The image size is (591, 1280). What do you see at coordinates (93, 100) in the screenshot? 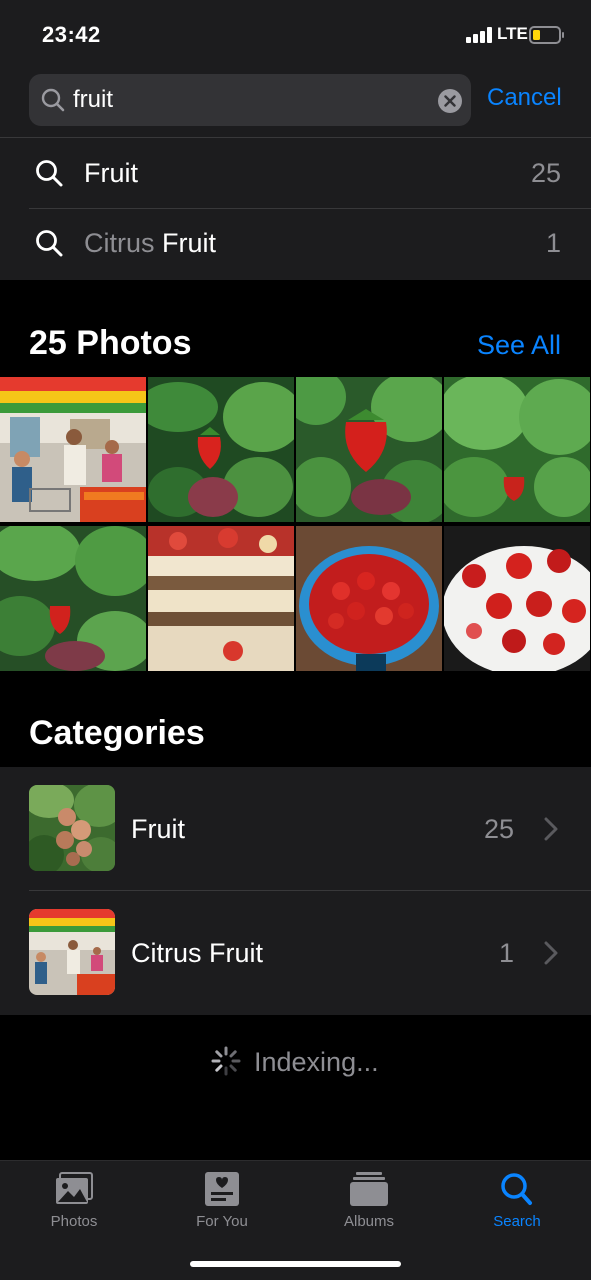
I see `search-query-text: fruit` at bounding box center [93, 100].